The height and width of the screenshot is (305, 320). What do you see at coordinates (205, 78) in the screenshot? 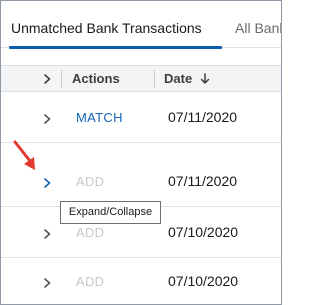
I see `arrow-down-icon` at bounding box center [205, 78].